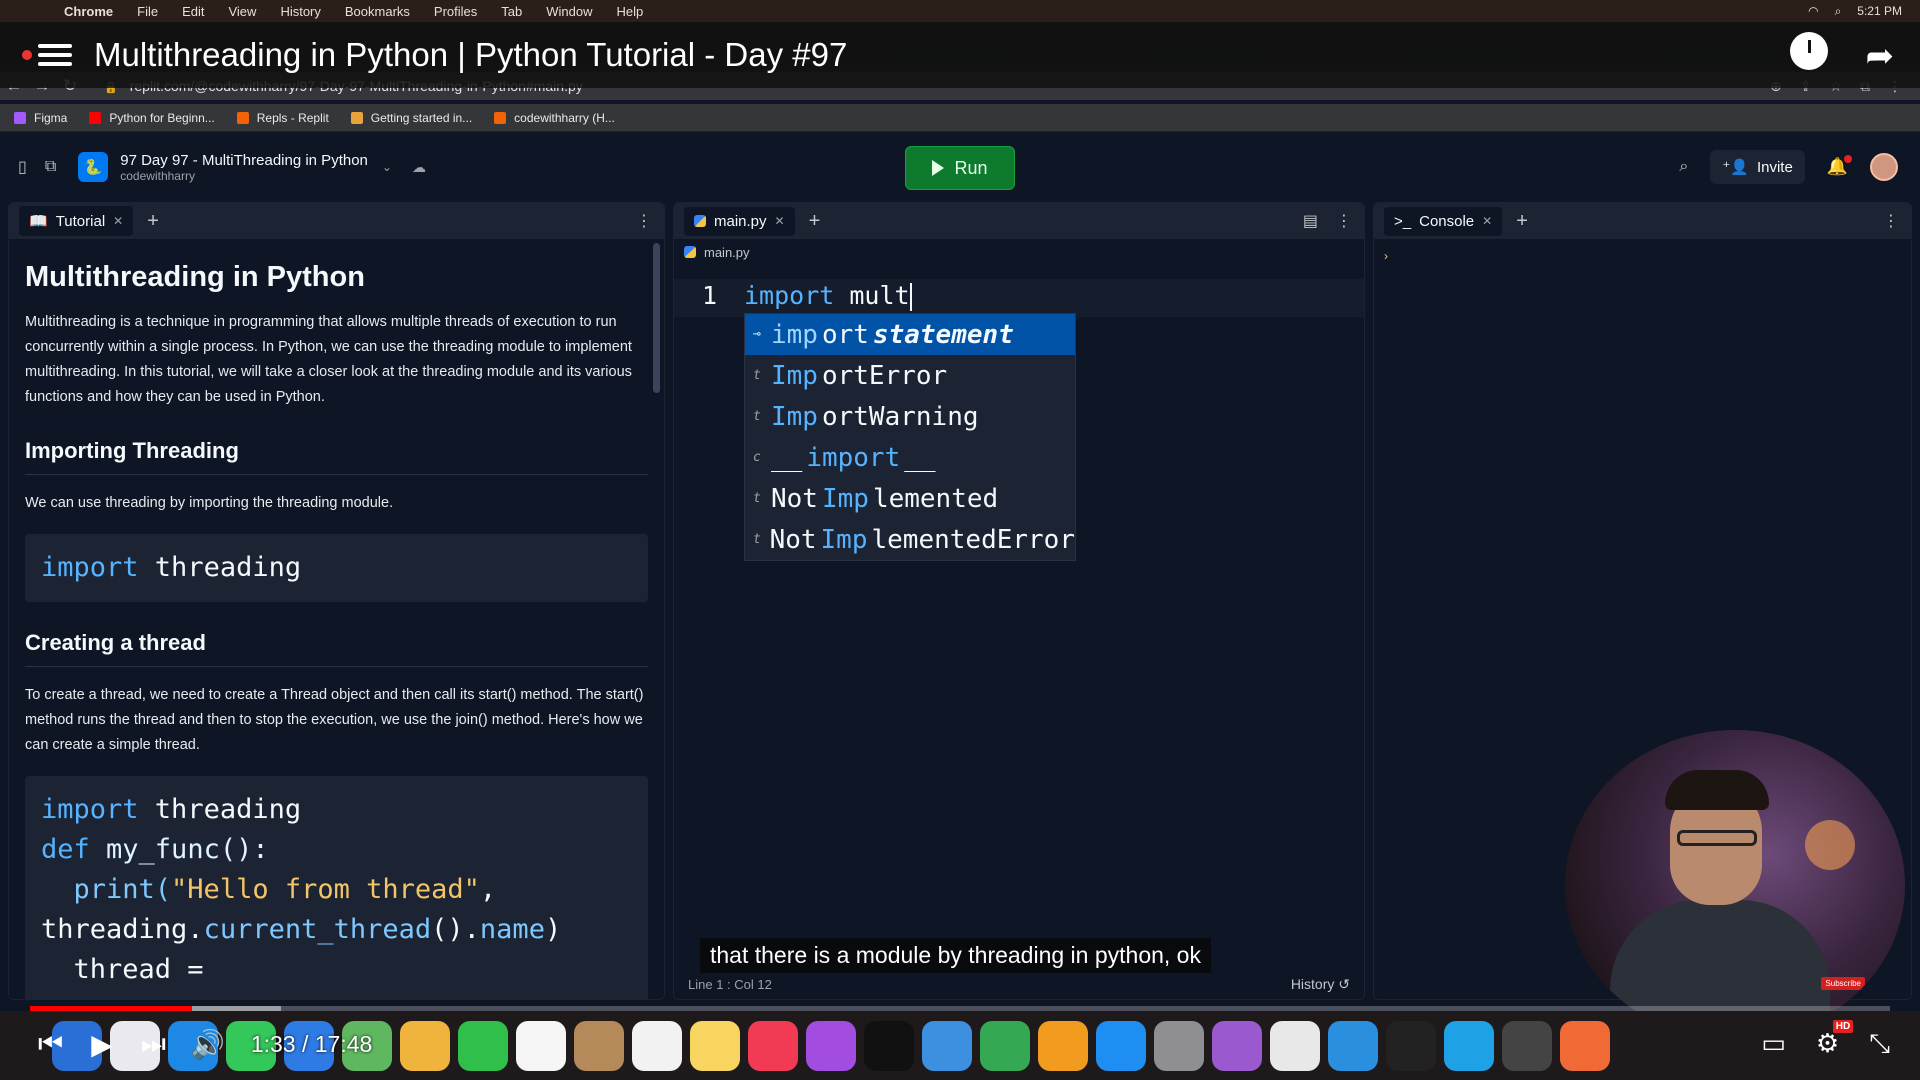 This screenshot has height=1080, width=1920. What do you see at coordinates (1813, 11) in the screenshot?
I see `wifi-icon: ◠` at bounding box center [1813, 11].